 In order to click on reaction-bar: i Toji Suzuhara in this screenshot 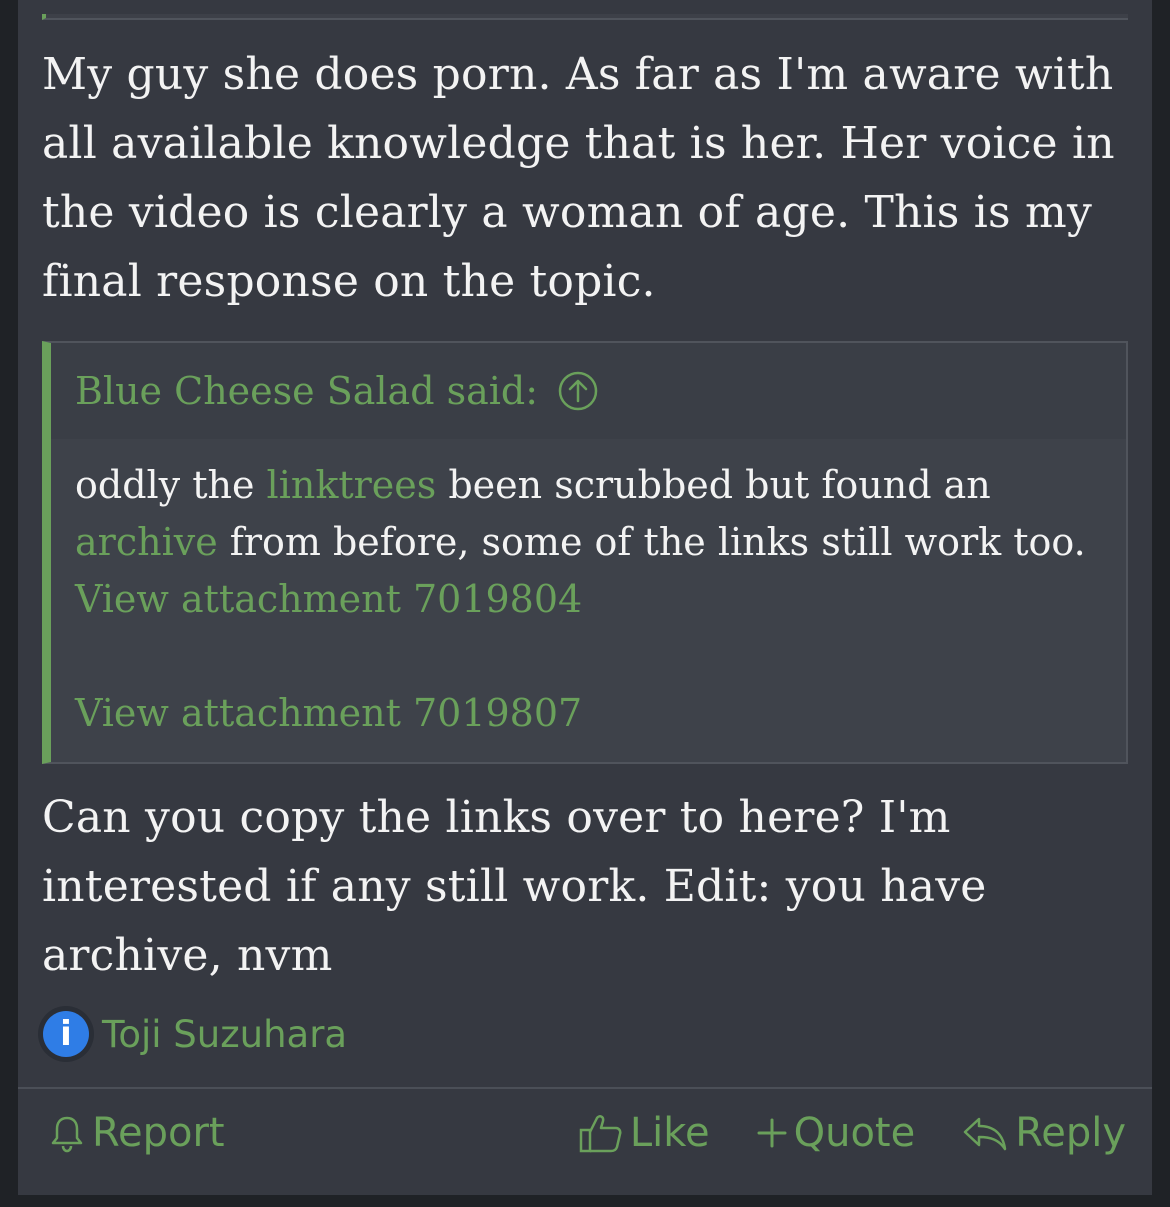, I will do `click(192, 1034)`.